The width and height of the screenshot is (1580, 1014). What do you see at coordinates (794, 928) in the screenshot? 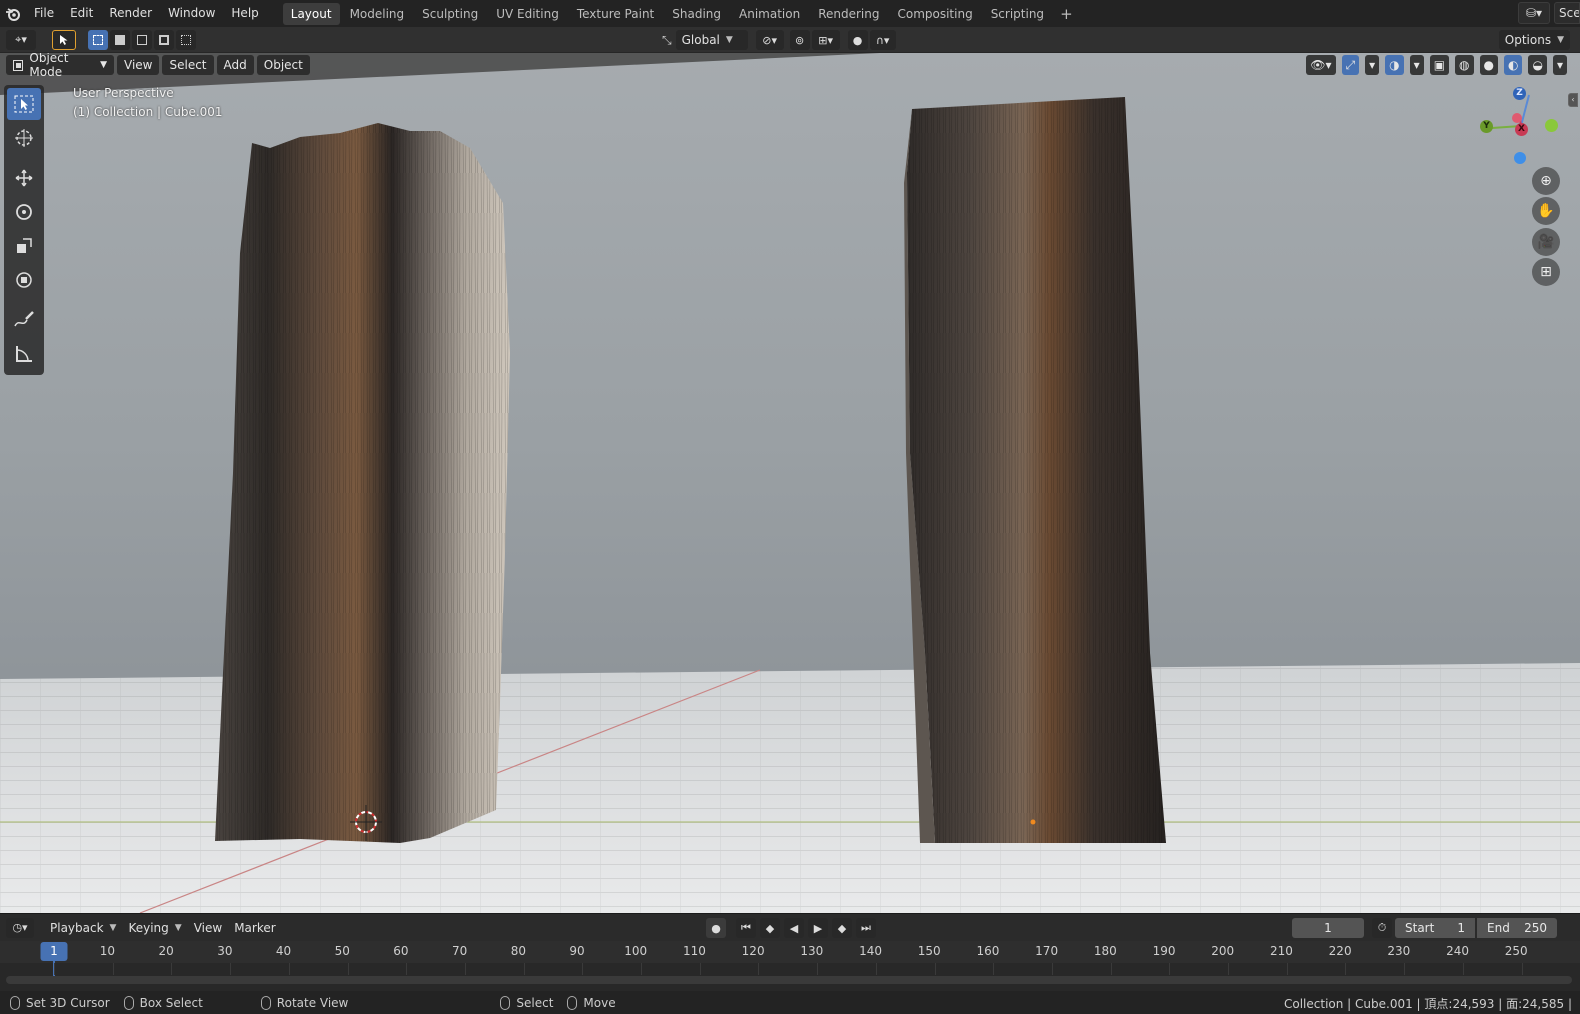
I see `play-reverse-icon: ◀` at bounding box center [794, 928].